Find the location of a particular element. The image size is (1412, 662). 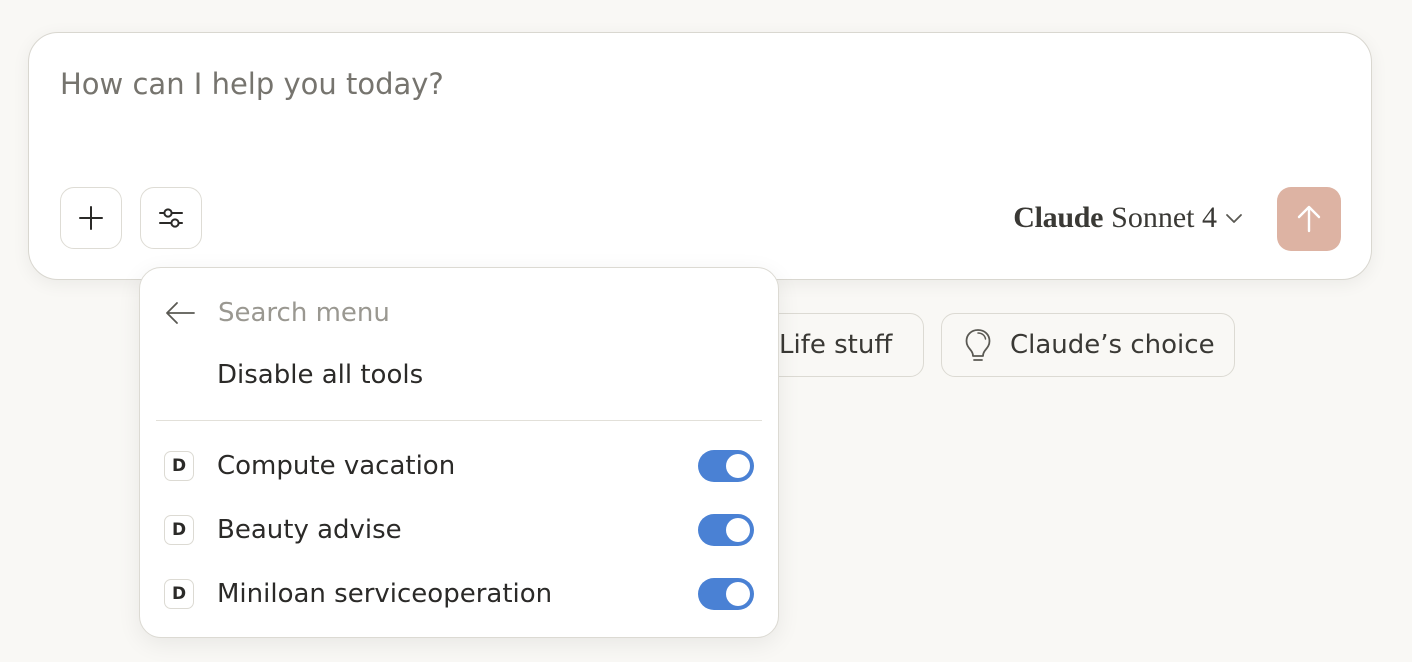

tool-label: Miniloan serviceoperation is located at coordinates (385, 594).